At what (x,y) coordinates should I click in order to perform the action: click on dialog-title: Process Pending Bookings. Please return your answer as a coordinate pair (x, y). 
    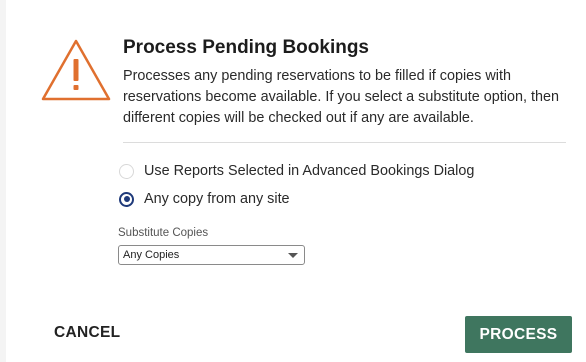
    Looking at the image, I should click on (246, 47).